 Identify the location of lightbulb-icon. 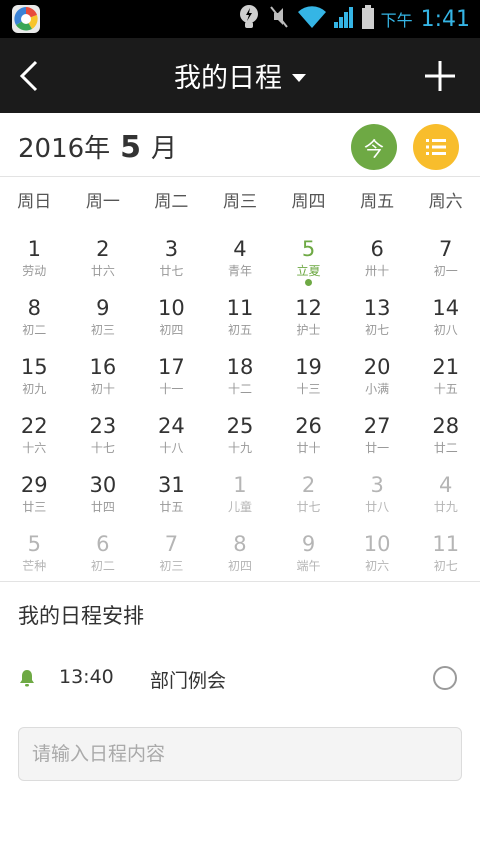
(249, 19).